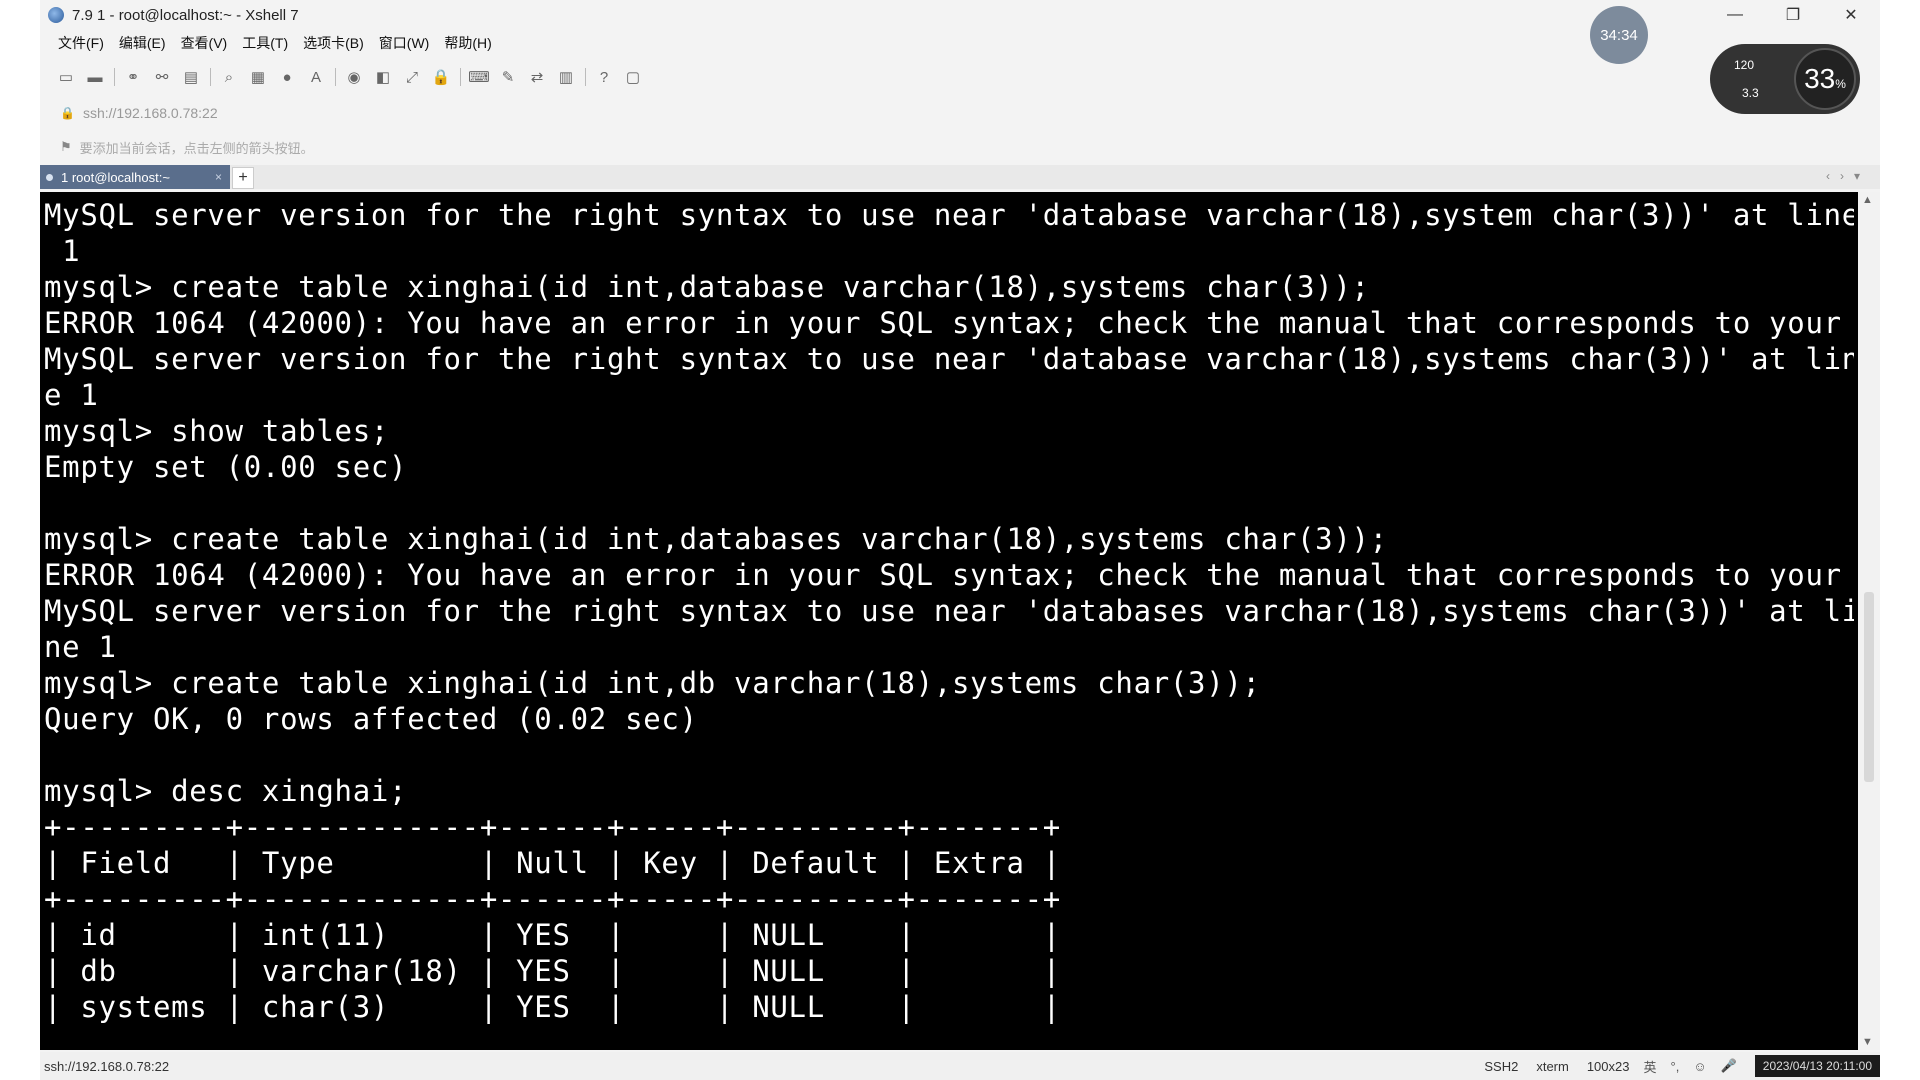 This screenshot has height=1080, width=1920. I want to click on terminal-line: Empty set (0.00 sec), so click(226, 467).